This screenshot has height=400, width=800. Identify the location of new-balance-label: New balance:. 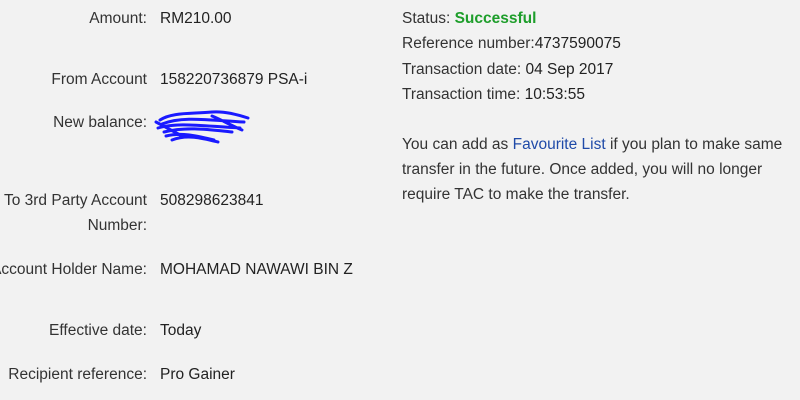
(100, 122).